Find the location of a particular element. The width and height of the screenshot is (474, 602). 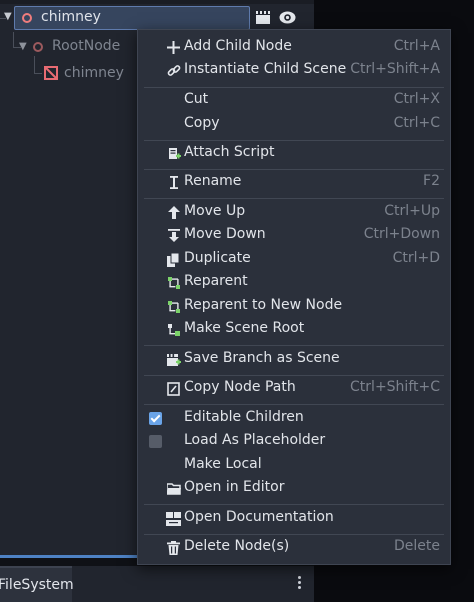

menu-item-label: Move Down is located at coordinates (225, 234).